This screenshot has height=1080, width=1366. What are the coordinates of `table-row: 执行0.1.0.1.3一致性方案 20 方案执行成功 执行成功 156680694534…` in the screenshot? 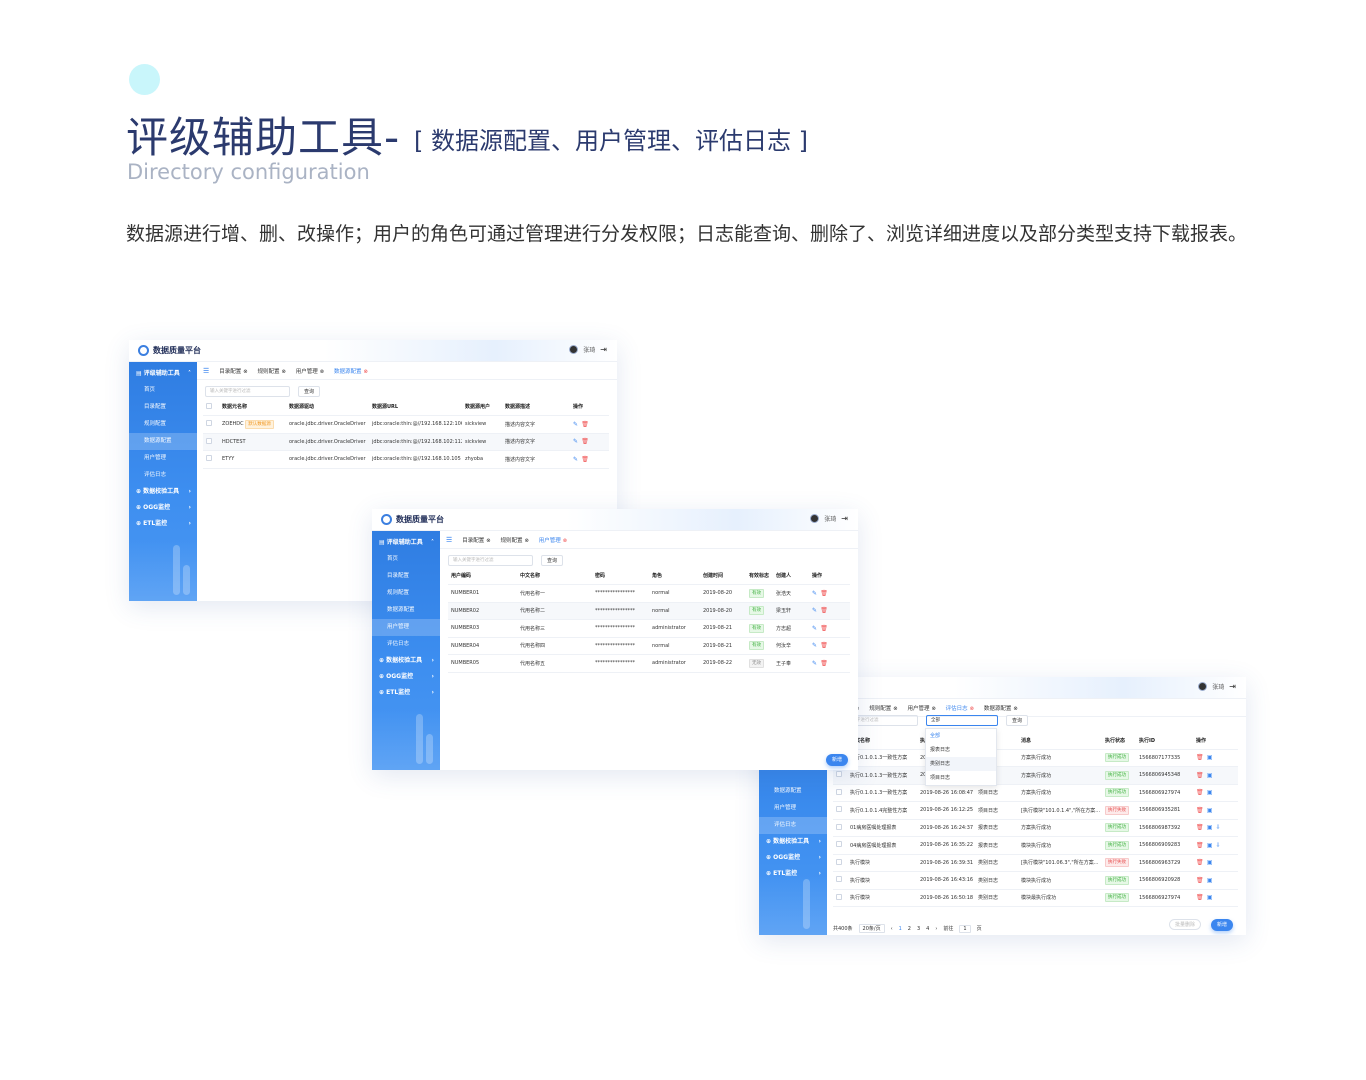 It's located at (1035, 775).